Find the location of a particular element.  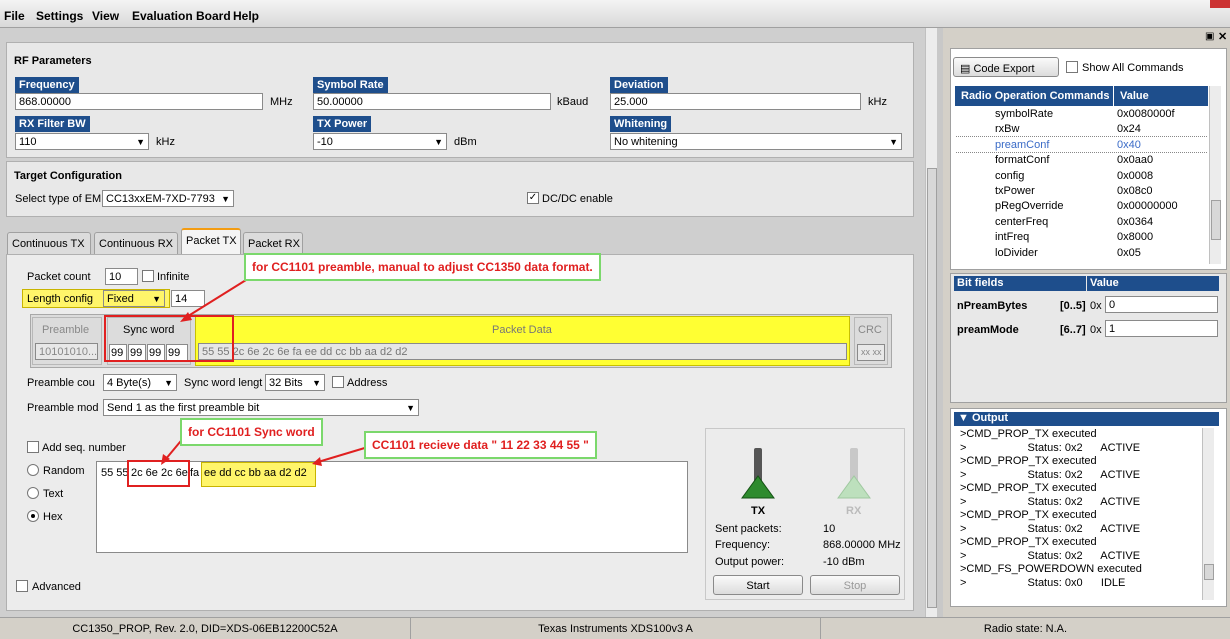

random-radio is located at coordinates (33, 470).